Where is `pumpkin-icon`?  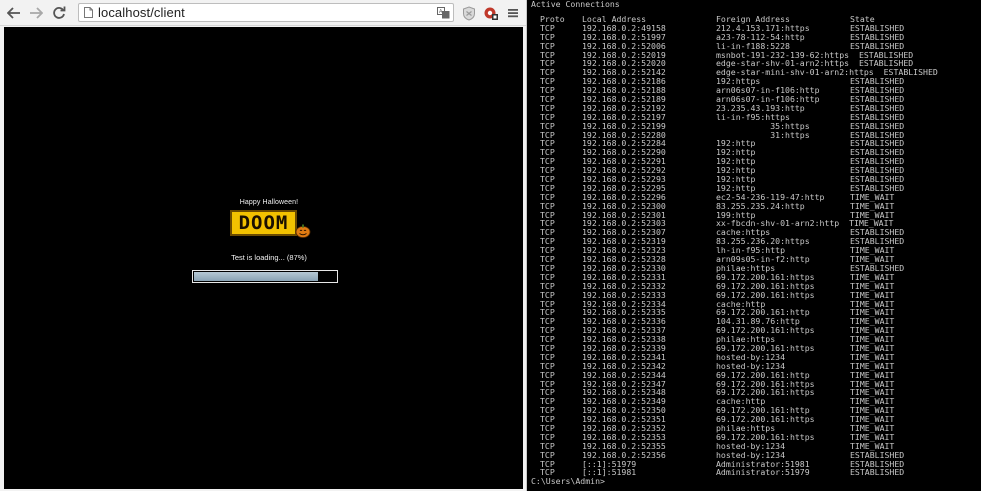 pumpkin-icon is located at coordinates (303, 231).